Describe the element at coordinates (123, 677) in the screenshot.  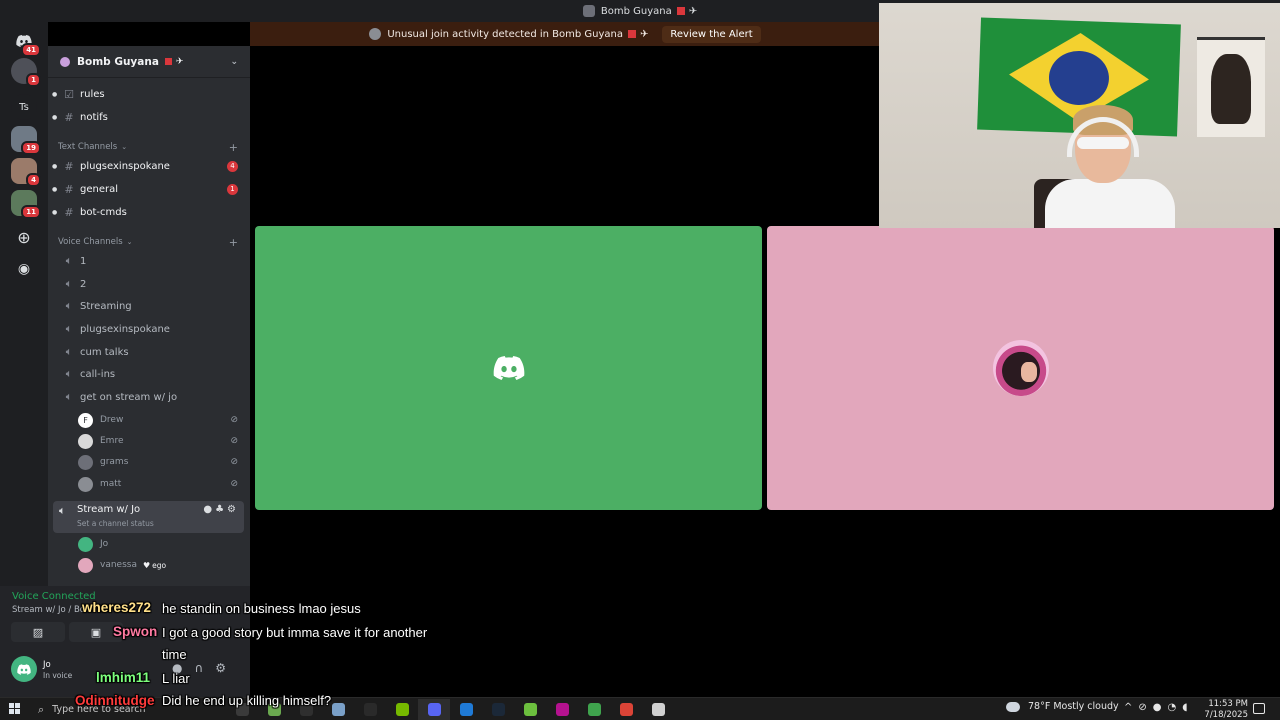
I see `chat-username: lmhim11` at that location.